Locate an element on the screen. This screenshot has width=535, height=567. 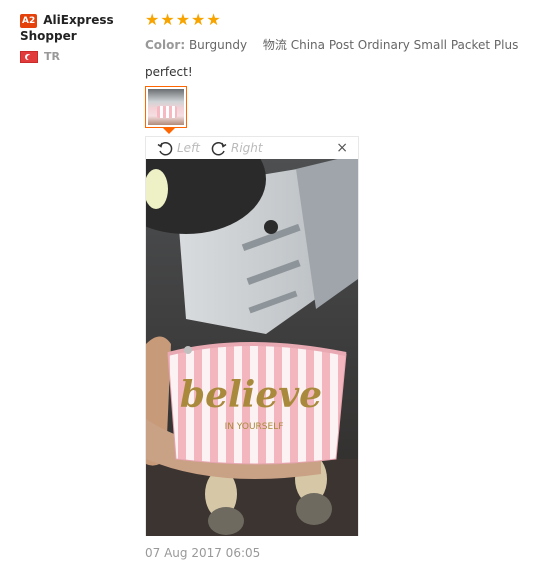
thumbnail-image is located at coordinates (166, 107).